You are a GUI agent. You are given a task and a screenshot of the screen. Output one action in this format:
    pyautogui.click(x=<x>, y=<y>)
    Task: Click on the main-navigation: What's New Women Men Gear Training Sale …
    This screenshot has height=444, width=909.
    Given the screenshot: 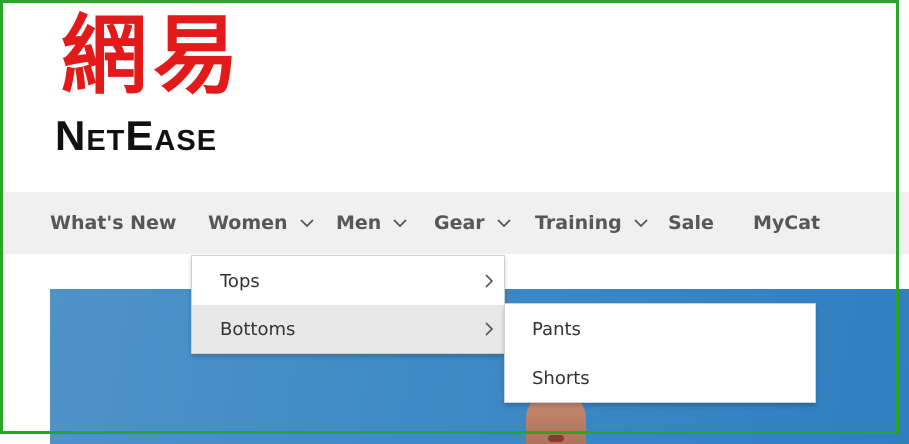 What is the action you would take?
    pyautogui.click(x=454, y=223)
    